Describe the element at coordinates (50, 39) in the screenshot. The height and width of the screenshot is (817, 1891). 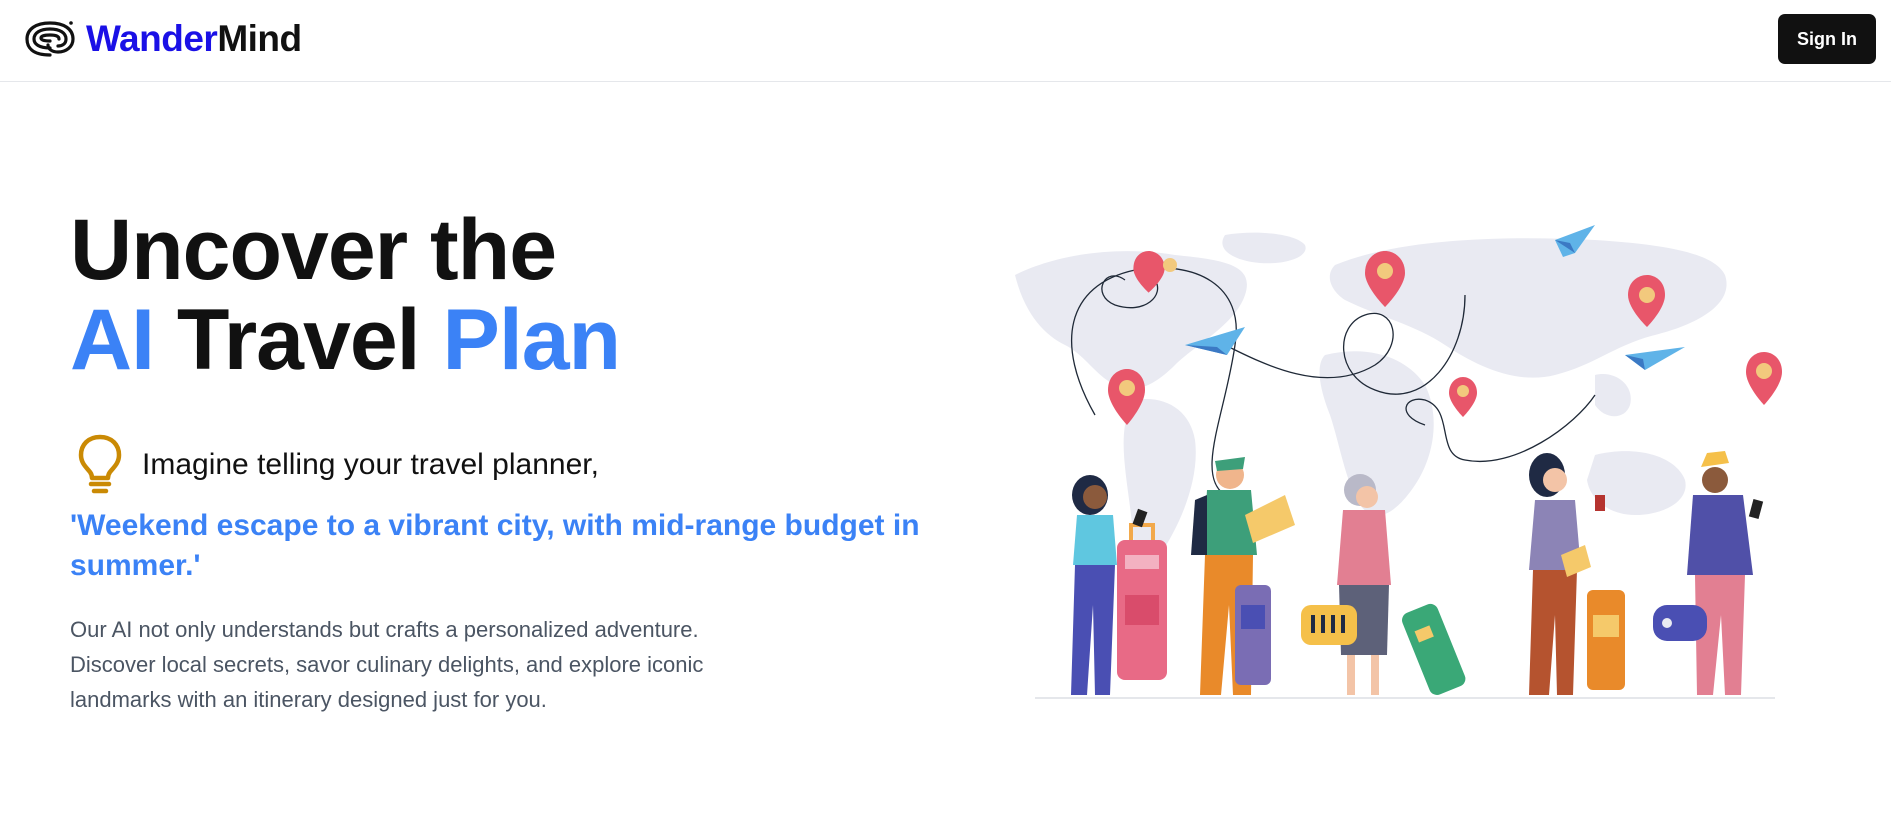
I see `brain-loop-icon` at that location.